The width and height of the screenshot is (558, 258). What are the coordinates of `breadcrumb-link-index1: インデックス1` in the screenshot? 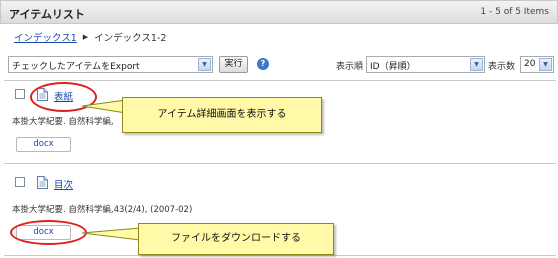 It's located at (45, 37).